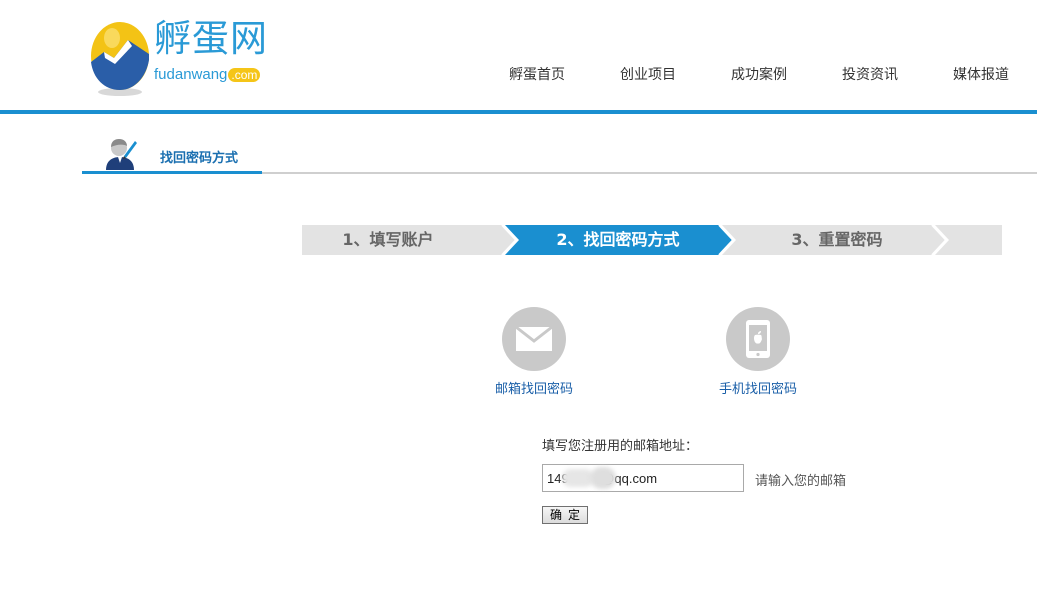 Image resolution: width=1037 pixels, height=607 pixels. Describe the element at coordinates (518, 112) in the screenshot. I see `header-divider` at that location.